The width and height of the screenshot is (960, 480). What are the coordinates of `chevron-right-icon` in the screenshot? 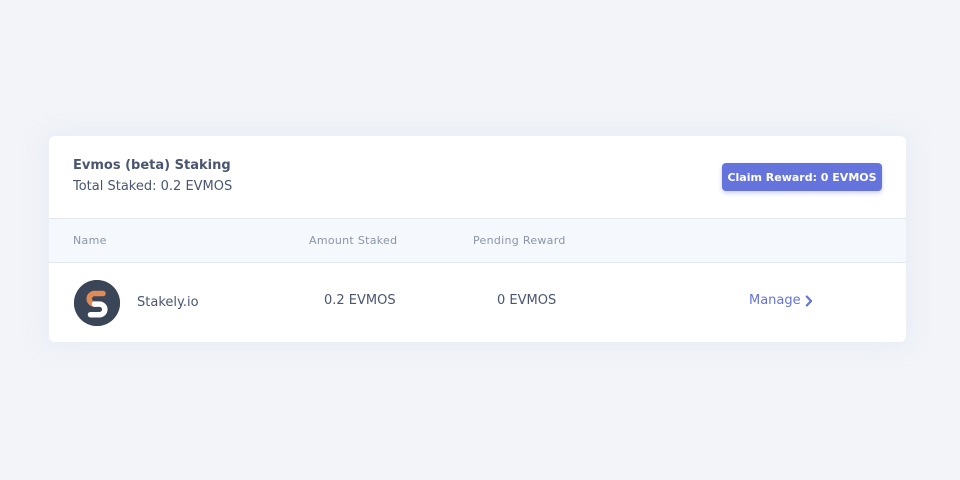 It's located at (809, 300).